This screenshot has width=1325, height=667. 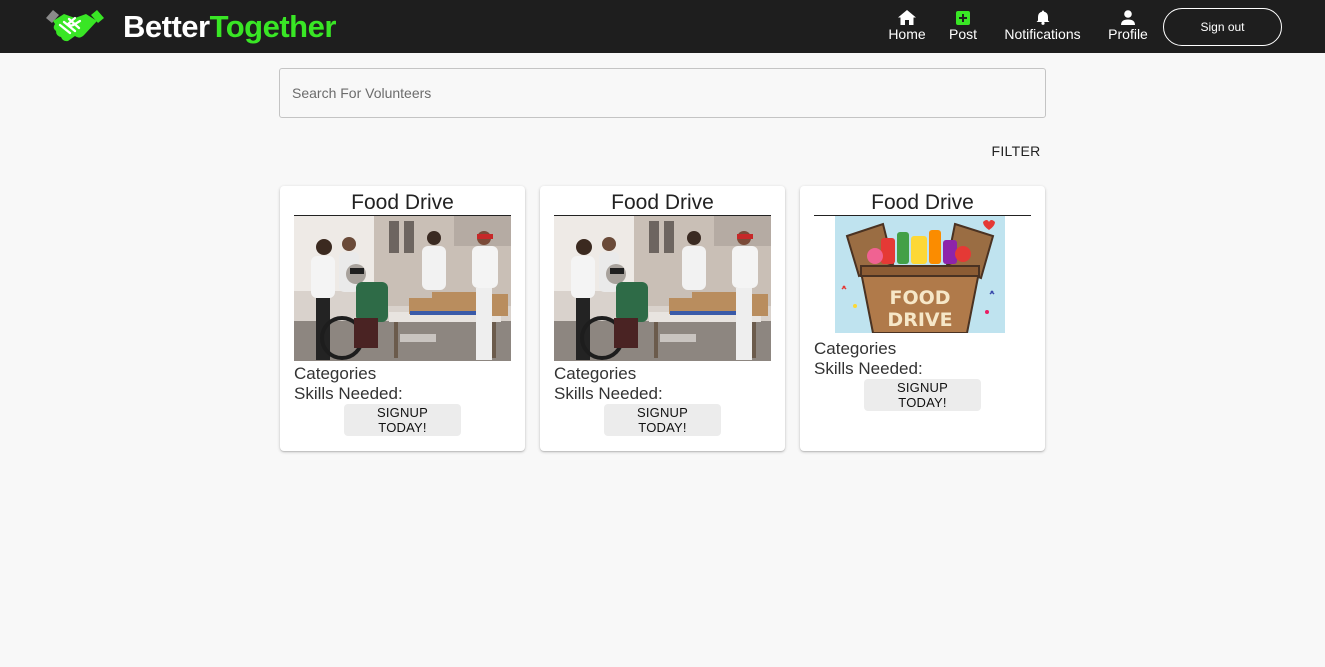 What do you see at coordinates (75, 26) in the screenshot?
I see `handshake-icon` at bounding box center [75, 26].